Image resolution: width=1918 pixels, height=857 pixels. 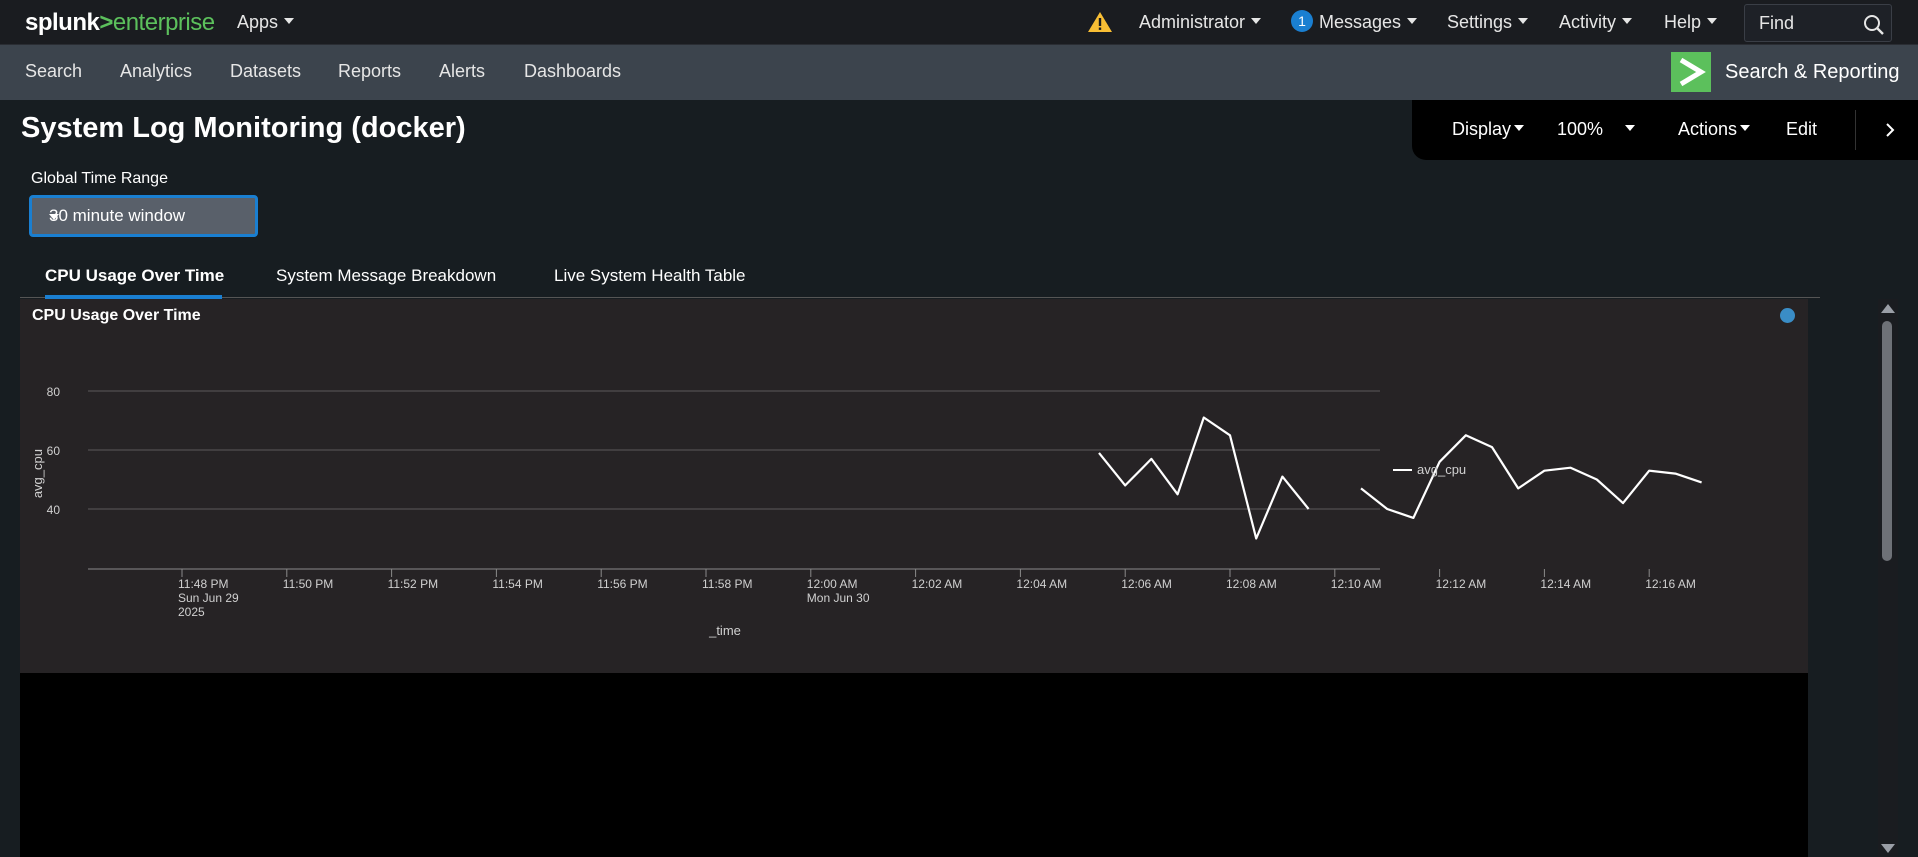 What do you see at coordinates (1356, 584) in the screenshot?
I see `x-tick-label: 12:10 AM` at bounding box center [1356, 584].